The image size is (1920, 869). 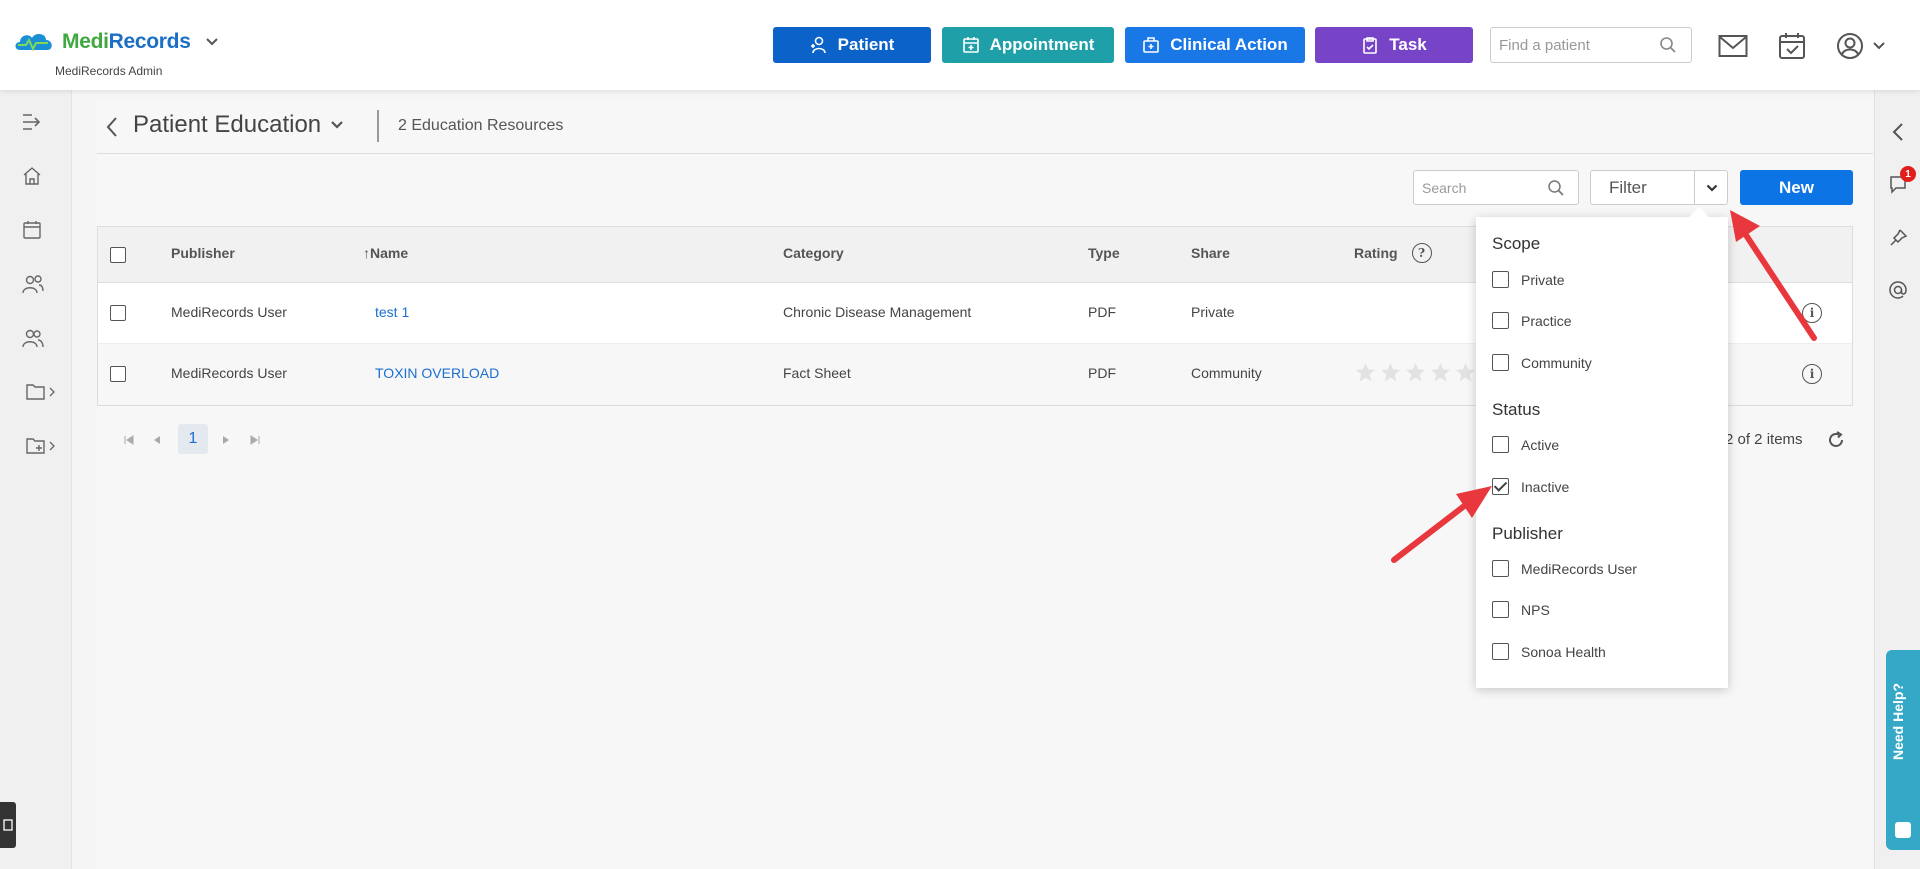 What do you see at coordinates (1542, 362) in the screenshot?
I see `filter-option-community: Community` at bounding box center [1542, 362].